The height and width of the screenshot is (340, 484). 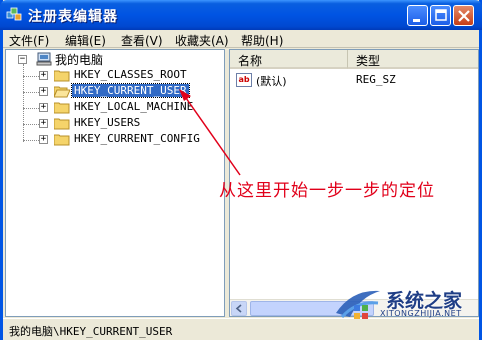 What do you see at coordinates (327, 191) in the screenshot?
I see `annotation-text: 从这里开始一步一步的定位` at bounding box center [327, 191].